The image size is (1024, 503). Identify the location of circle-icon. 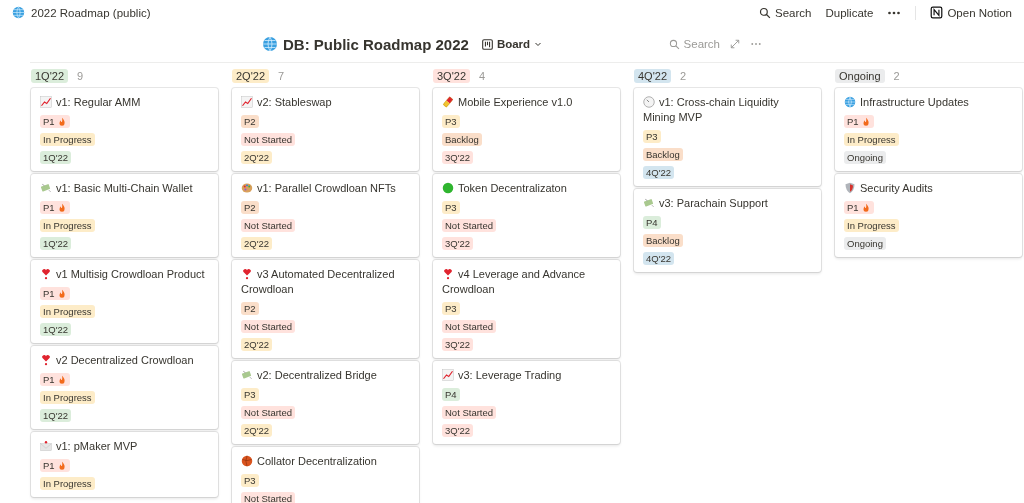
(448, 188).